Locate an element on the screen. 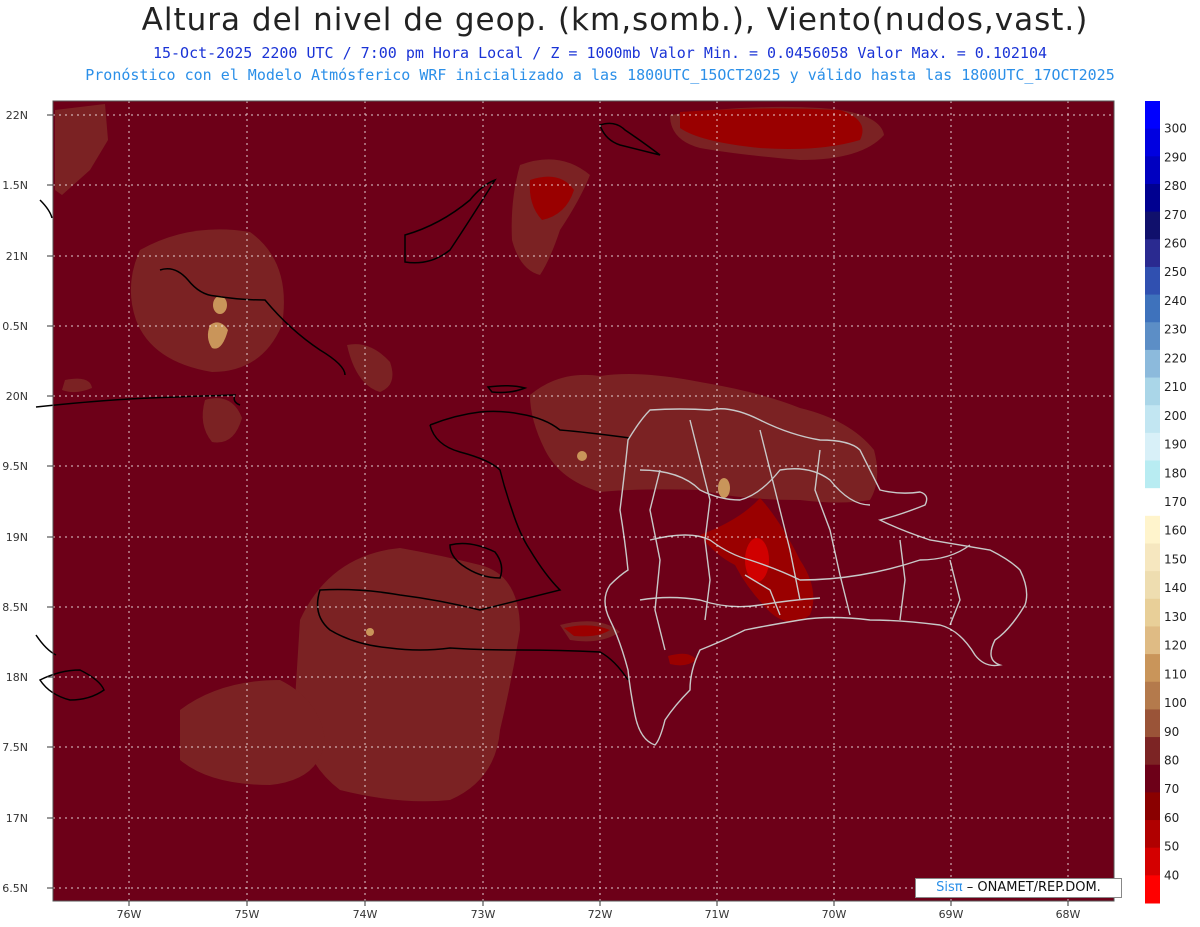  credit-box: Sisπ – ONAMET/REP.DOM. is located at coordinates (1018, 888).